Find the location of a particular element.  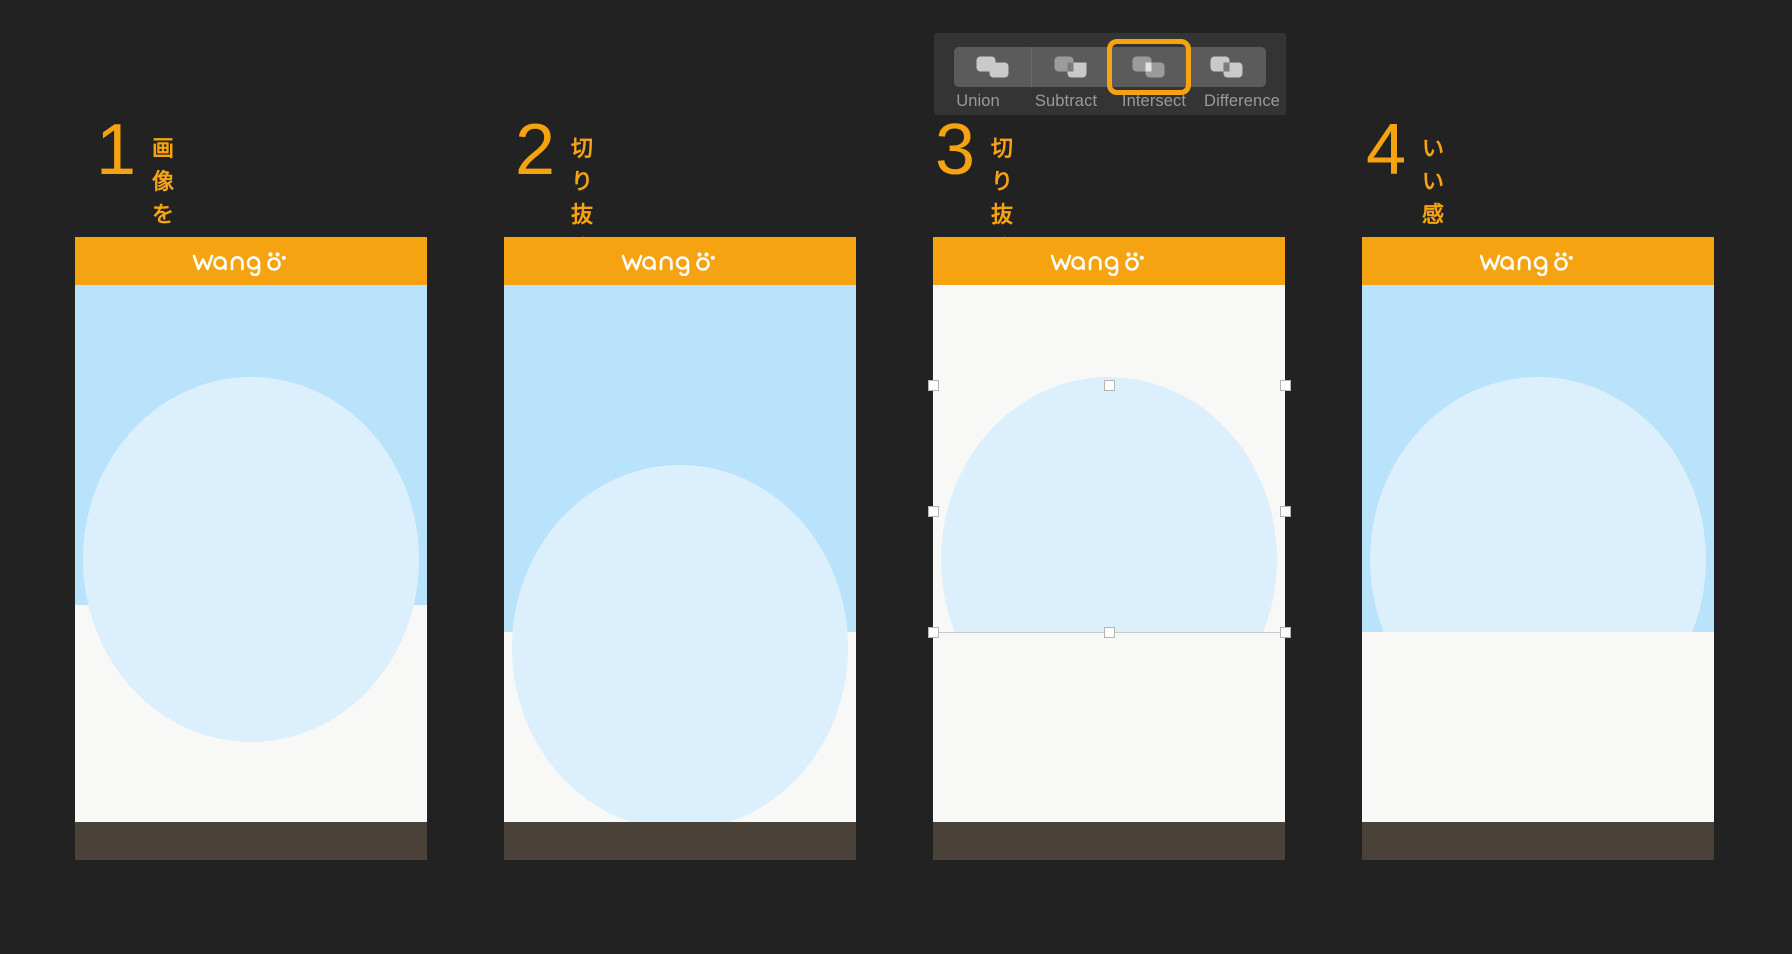

boolean-op-button-group is located at coordinates (1110, 67).